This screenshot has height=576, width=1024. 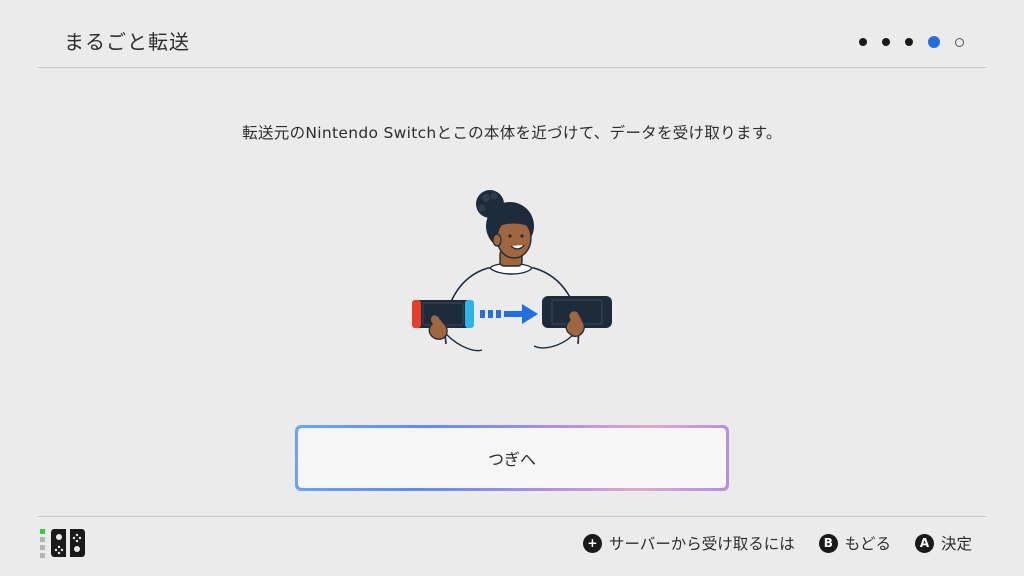 I want to click on back-action: B もどる, so click(x=854, y=543).